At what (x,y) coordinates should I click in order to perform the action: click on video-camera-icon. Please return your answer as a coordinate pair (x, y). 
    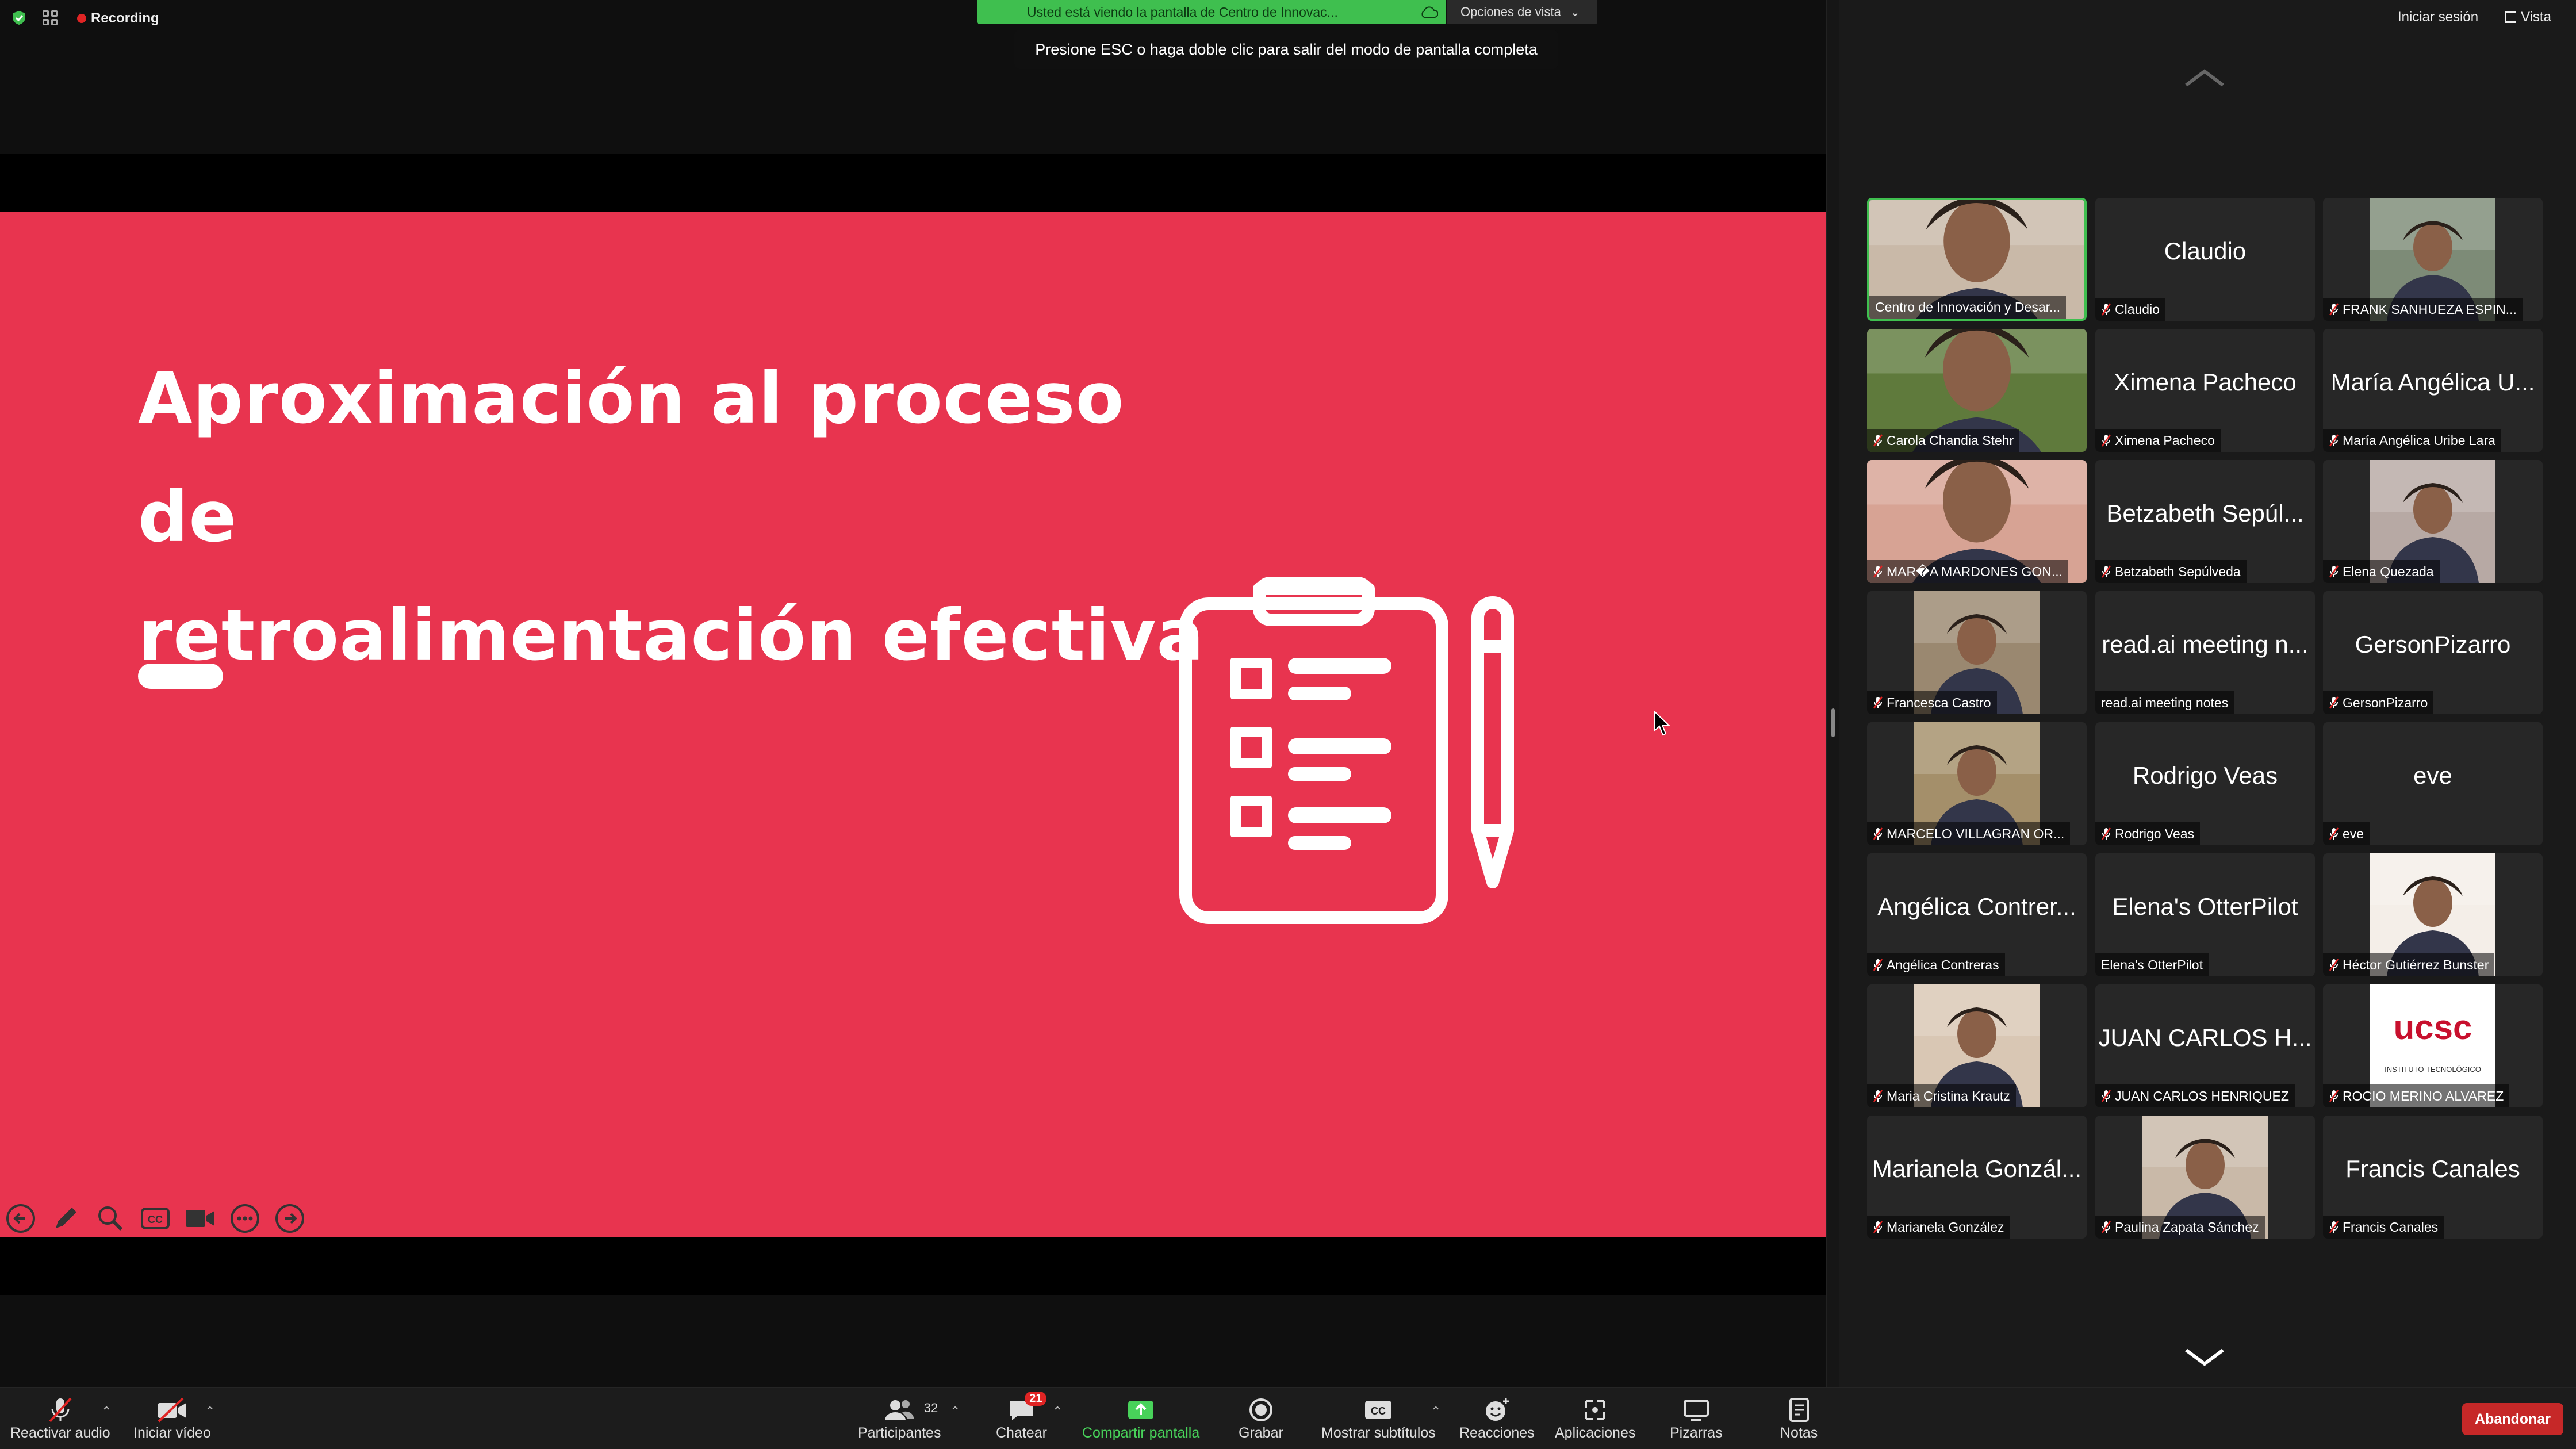
    Looking at the image, I should click on (200, 1218).